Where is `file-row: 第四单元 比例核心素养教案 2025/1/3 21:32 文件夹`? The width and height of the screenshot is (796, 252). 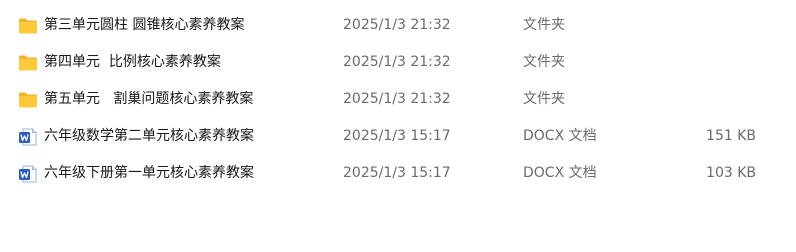 file-row: 第四单元 比例核心素养教案 2025/1/3 21:32 文件夹 is located at coordinates (398, 62).